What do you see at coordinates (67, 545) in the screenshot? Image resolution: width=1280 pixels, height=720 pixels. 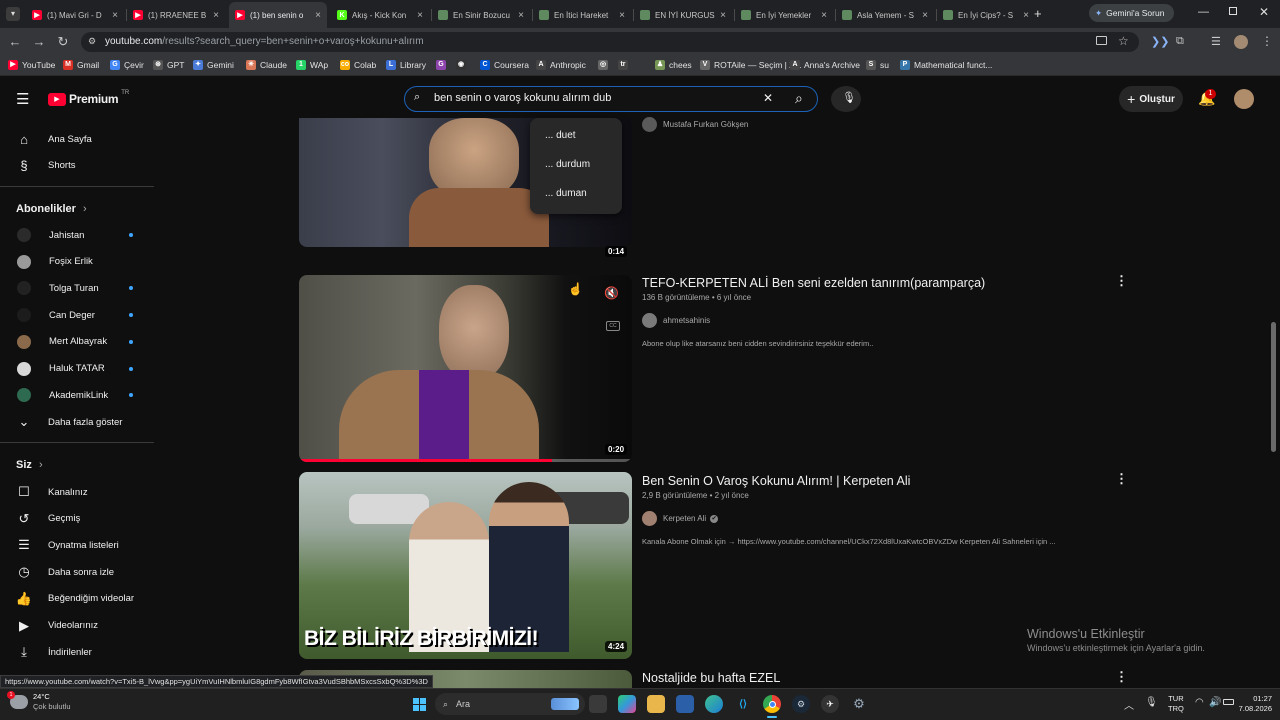 I see `sidebar-item-you-2: ☰ Oynatma listeleri` at bounding box center [67, 545].